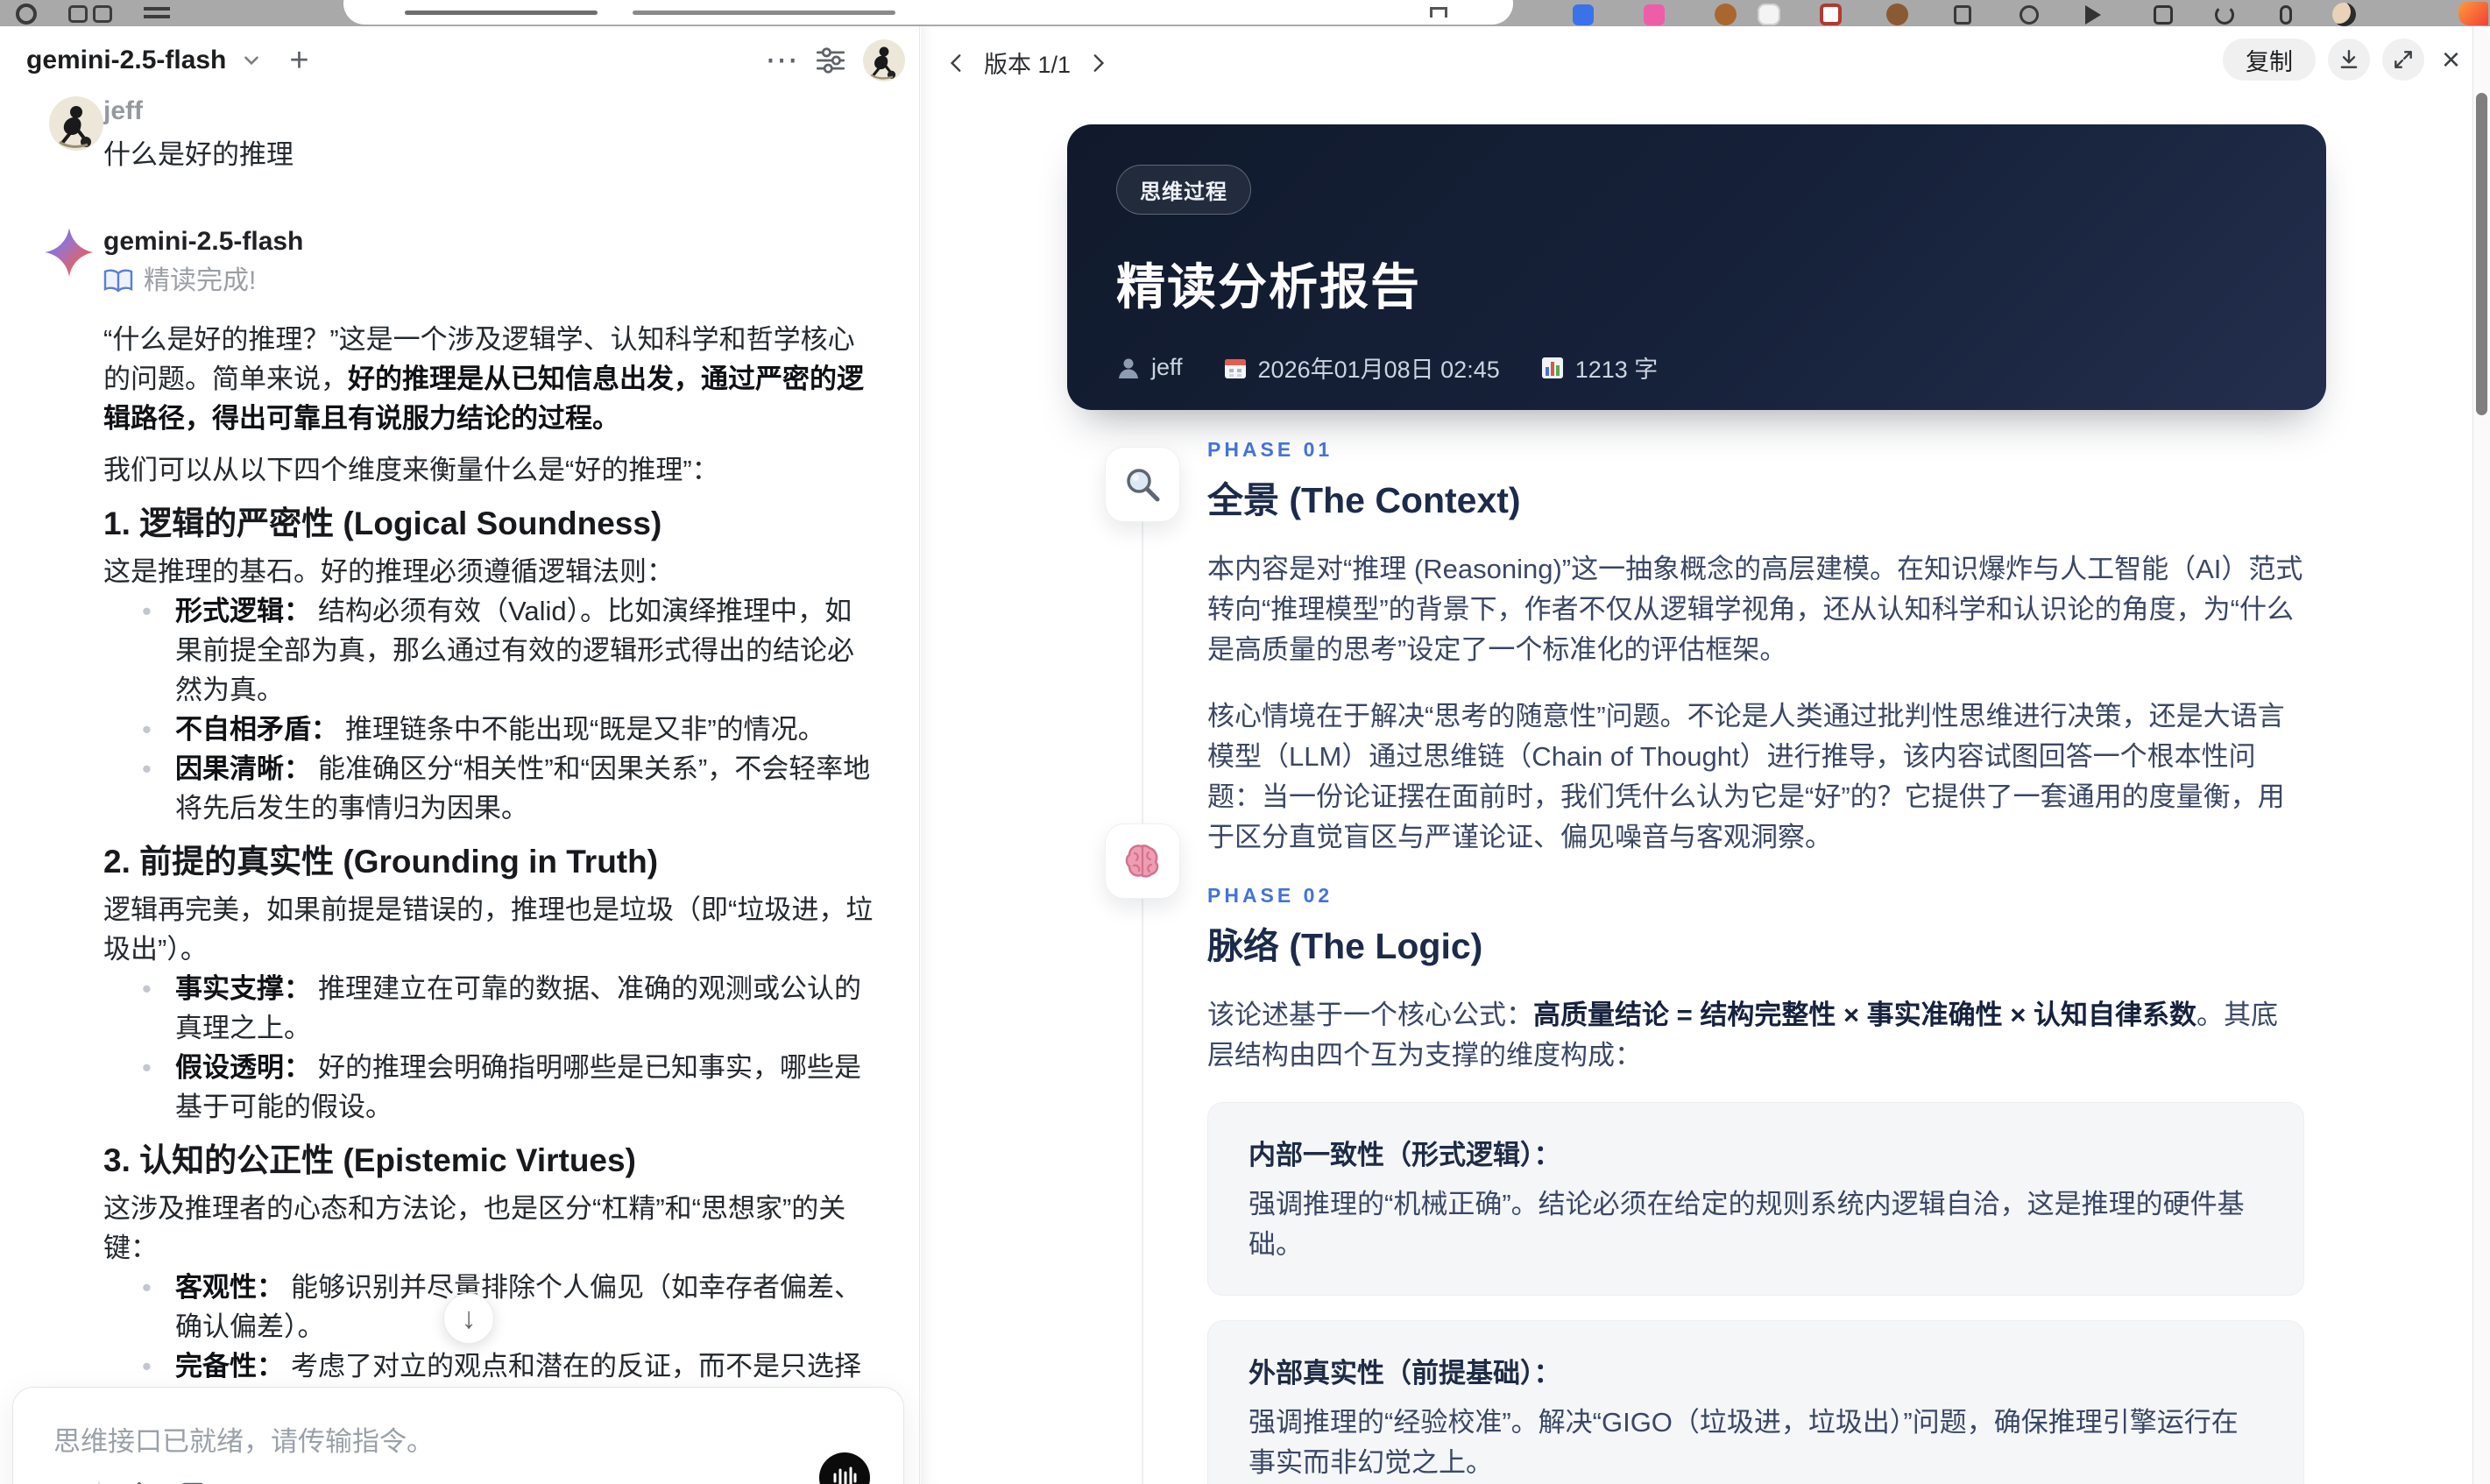 The image size is (2490, 1484). What do you see at coordinates (458, 1436) in the screenshot?
I see `message-composer: 思维接口已就绪，请传输指令。 +` at bounding box center [458, 1436].